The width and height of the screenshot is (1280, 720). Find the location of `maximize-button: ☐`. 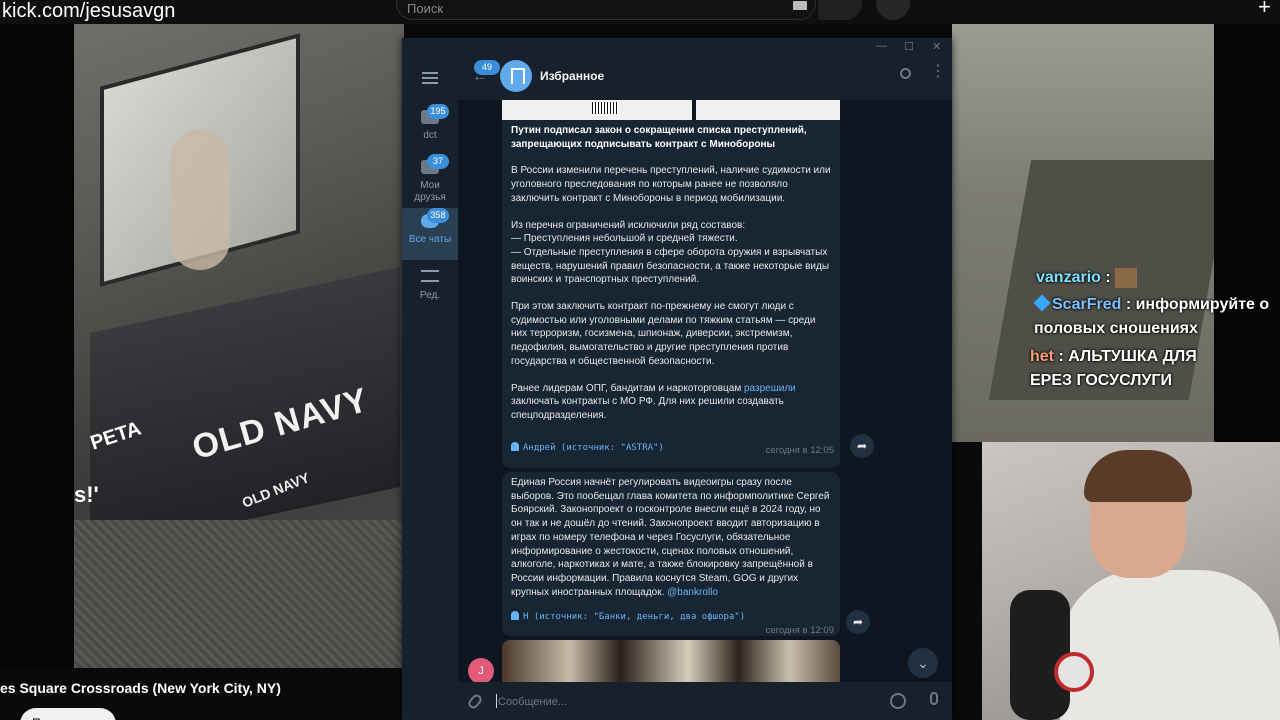

maximize-button: ☐ is located at coordinates (909, 46).